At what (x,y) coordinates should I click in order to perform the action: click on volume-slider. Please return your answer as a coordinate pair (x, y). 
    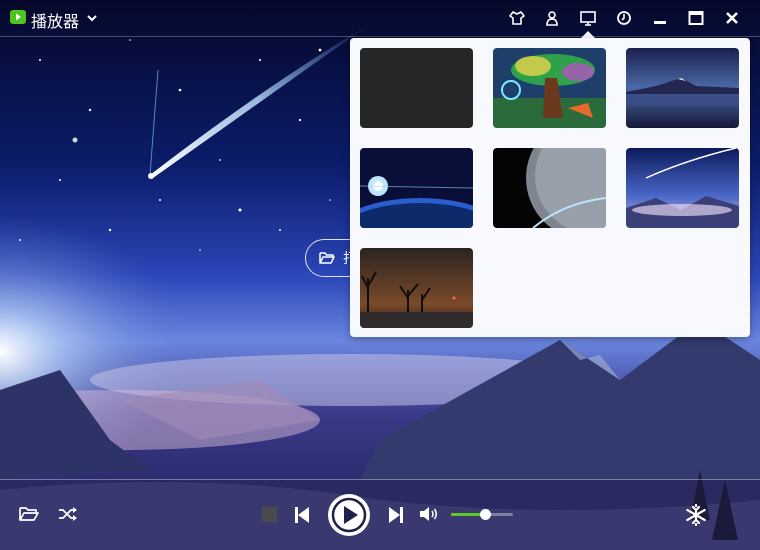
    Looking at the image, I should click on (482, 514).